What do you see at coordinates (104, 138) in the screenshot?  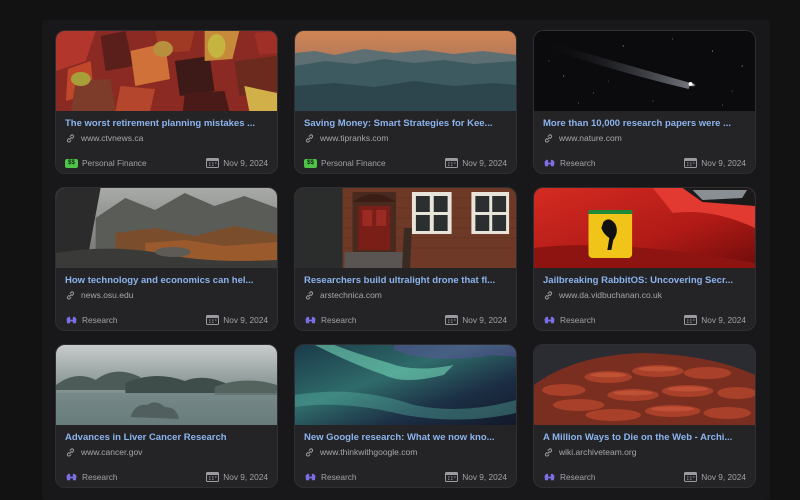 I see `card-url: www.ctvnews.ca` at bounding box center [104, 138].